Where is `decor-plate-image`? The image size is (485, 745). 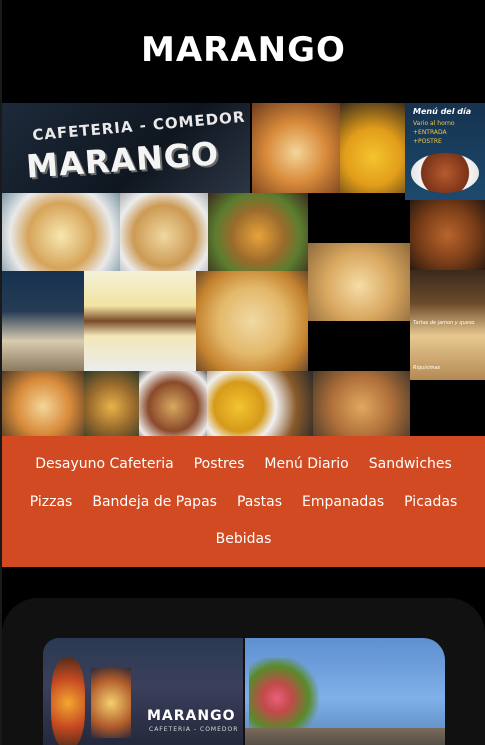
decor-plate-image is located at coordinates (68, 701).